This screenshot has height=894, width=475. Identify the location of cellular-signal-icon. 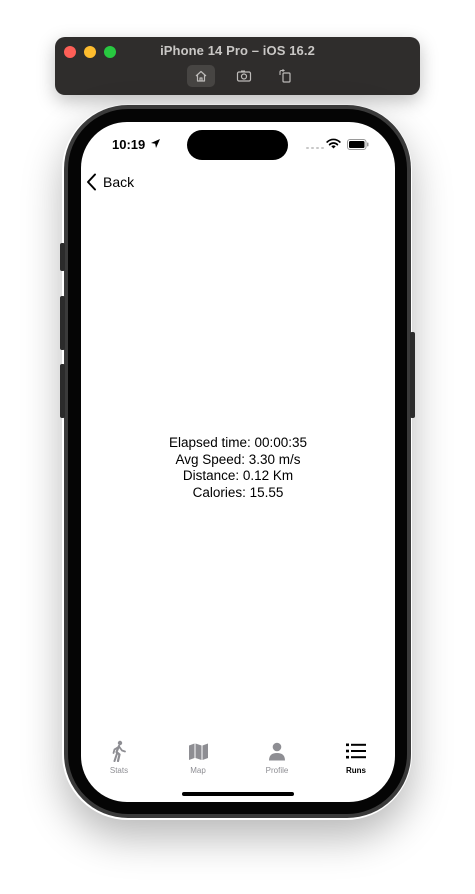
(315, 148).